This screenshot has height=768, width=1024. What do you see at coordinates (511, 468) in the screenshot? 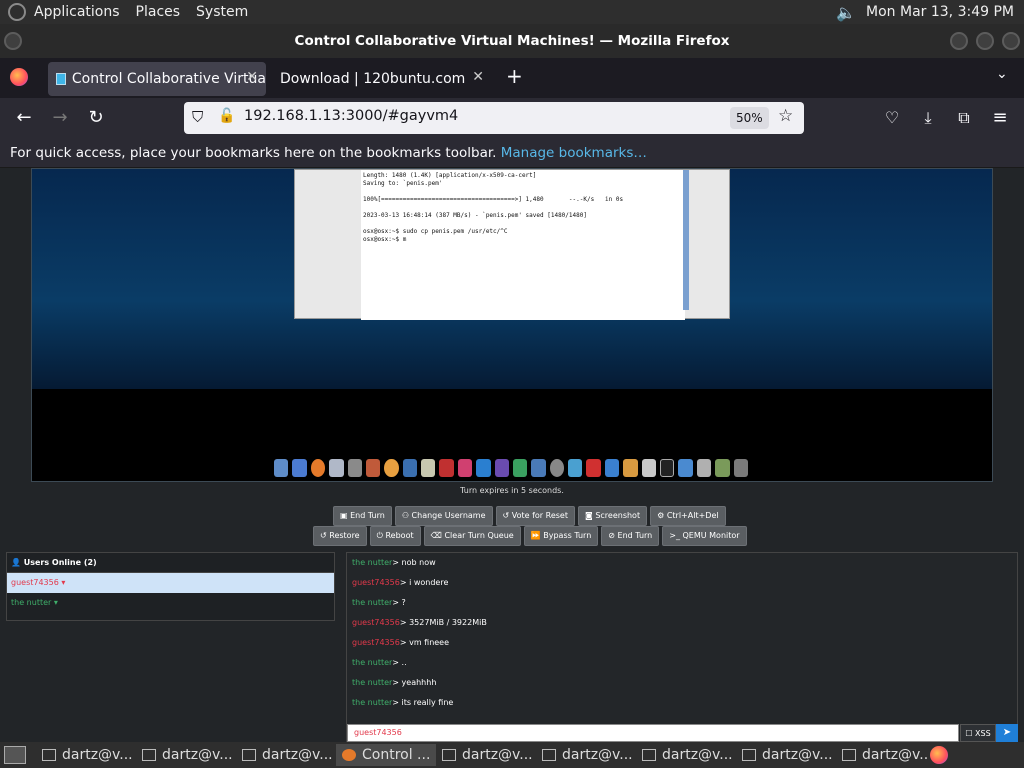
I see `vm-dock` at bounding box center [511, 468].